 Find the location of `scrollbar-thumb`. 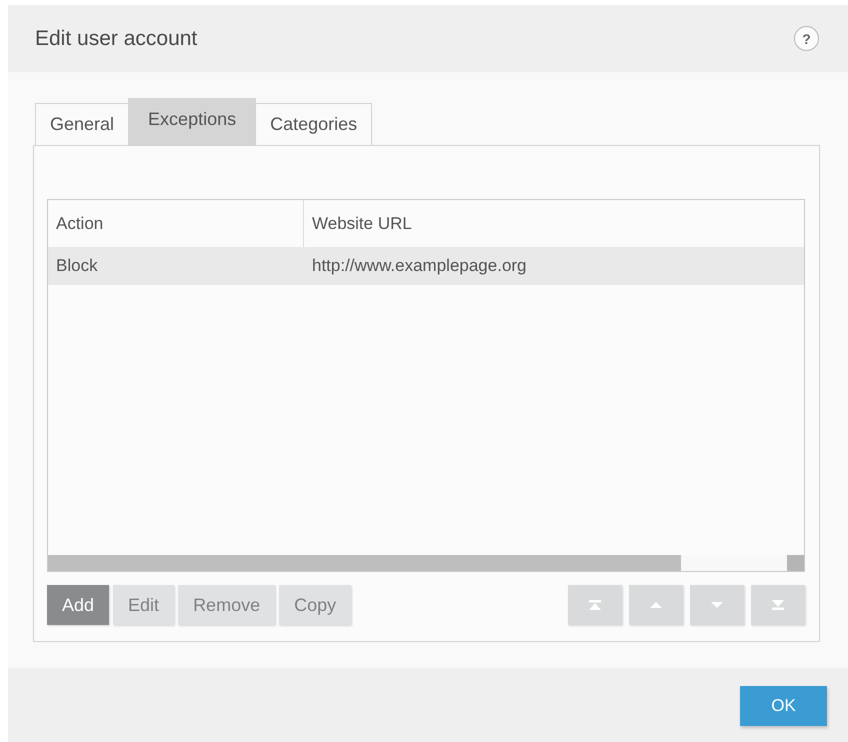

scrollbar-thumb is located at coordinates (364, 563).